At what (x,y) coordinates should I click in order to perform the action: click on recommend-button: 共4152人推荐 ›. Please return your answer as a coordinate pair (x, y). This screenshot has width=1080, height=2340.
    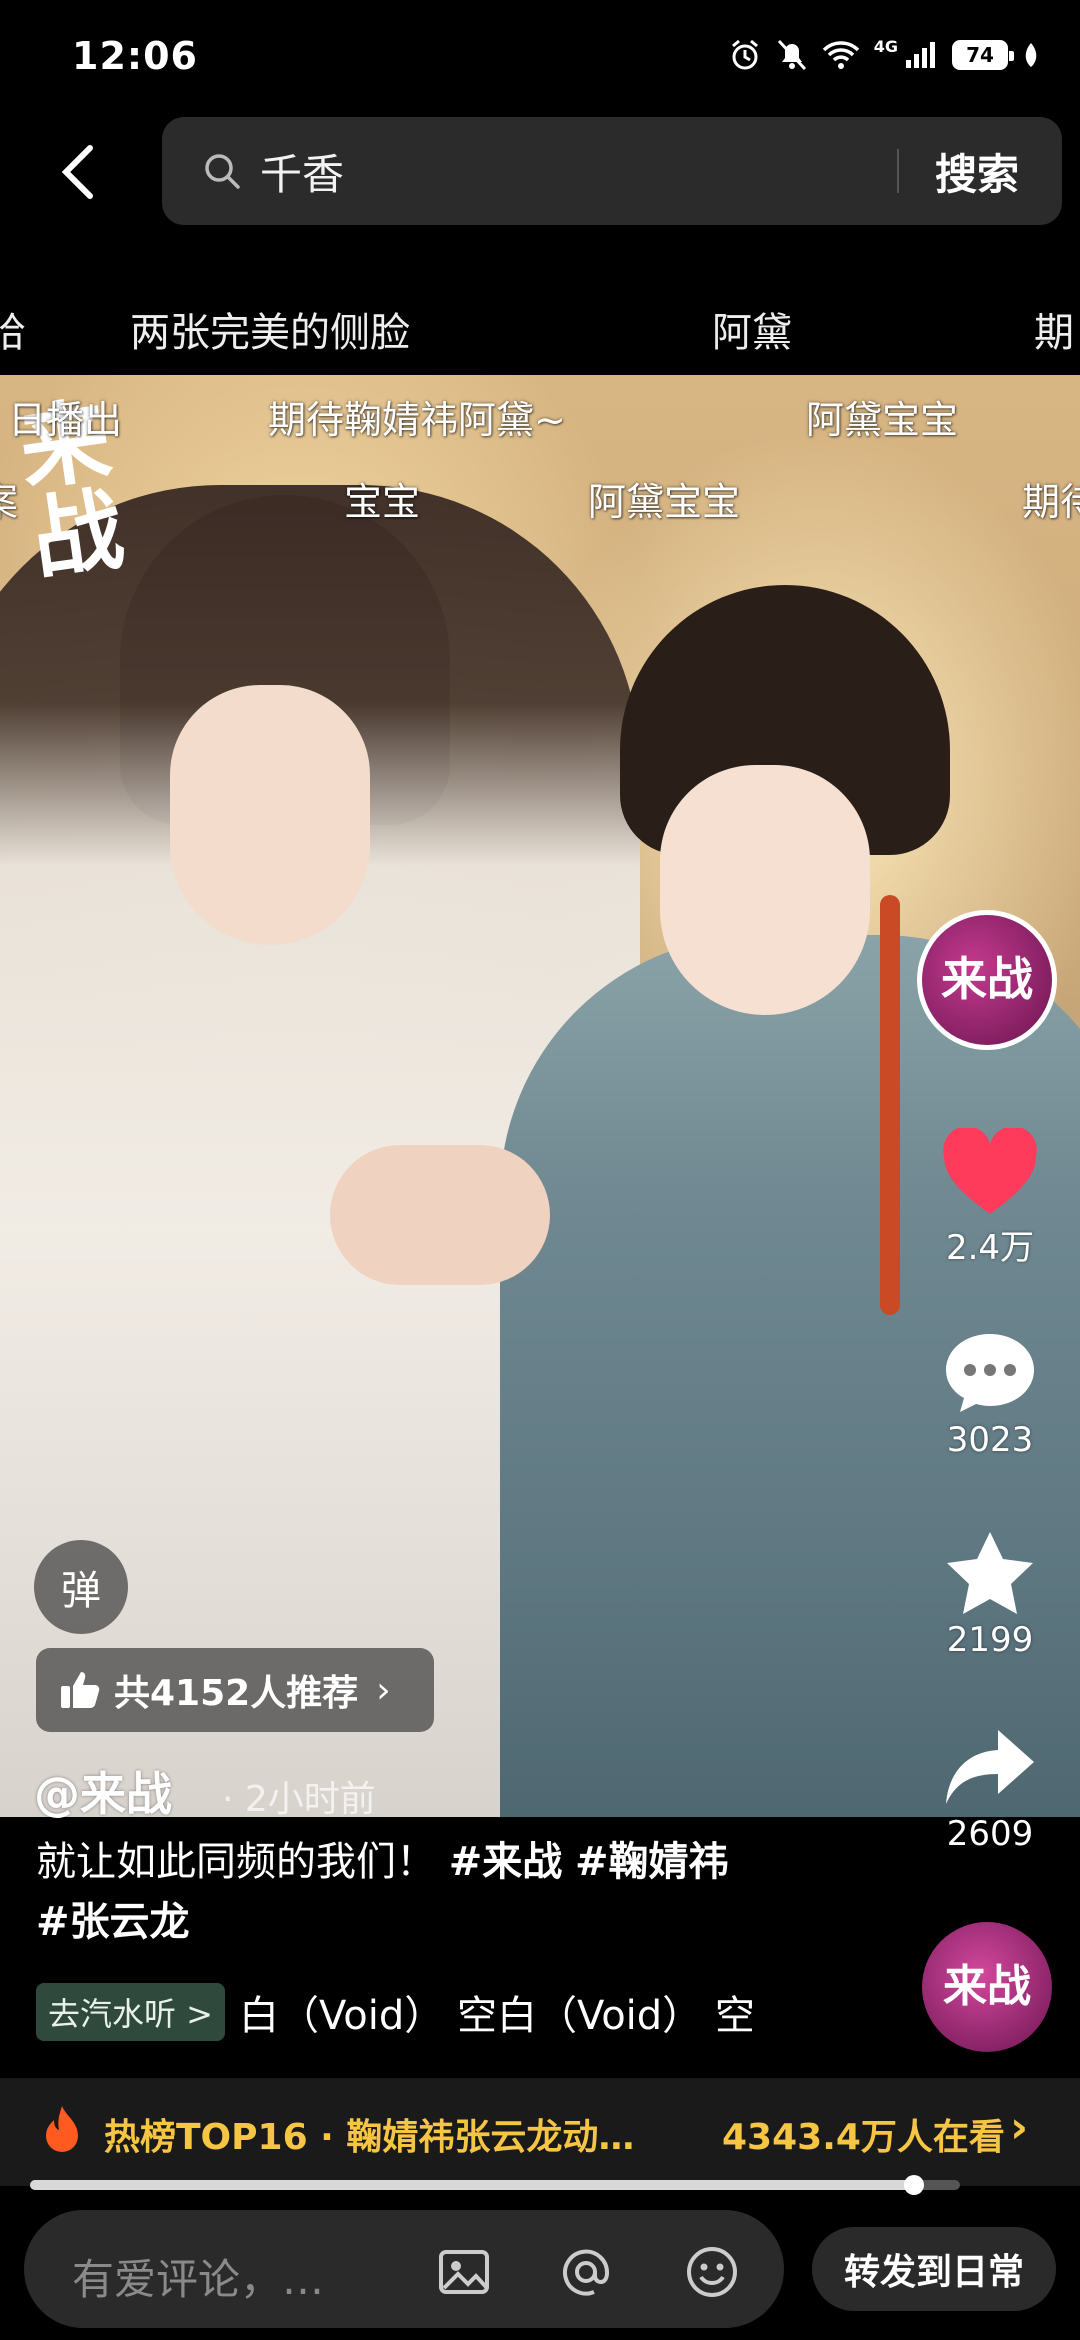
    Looking at the image, I should click on (235, 1690).